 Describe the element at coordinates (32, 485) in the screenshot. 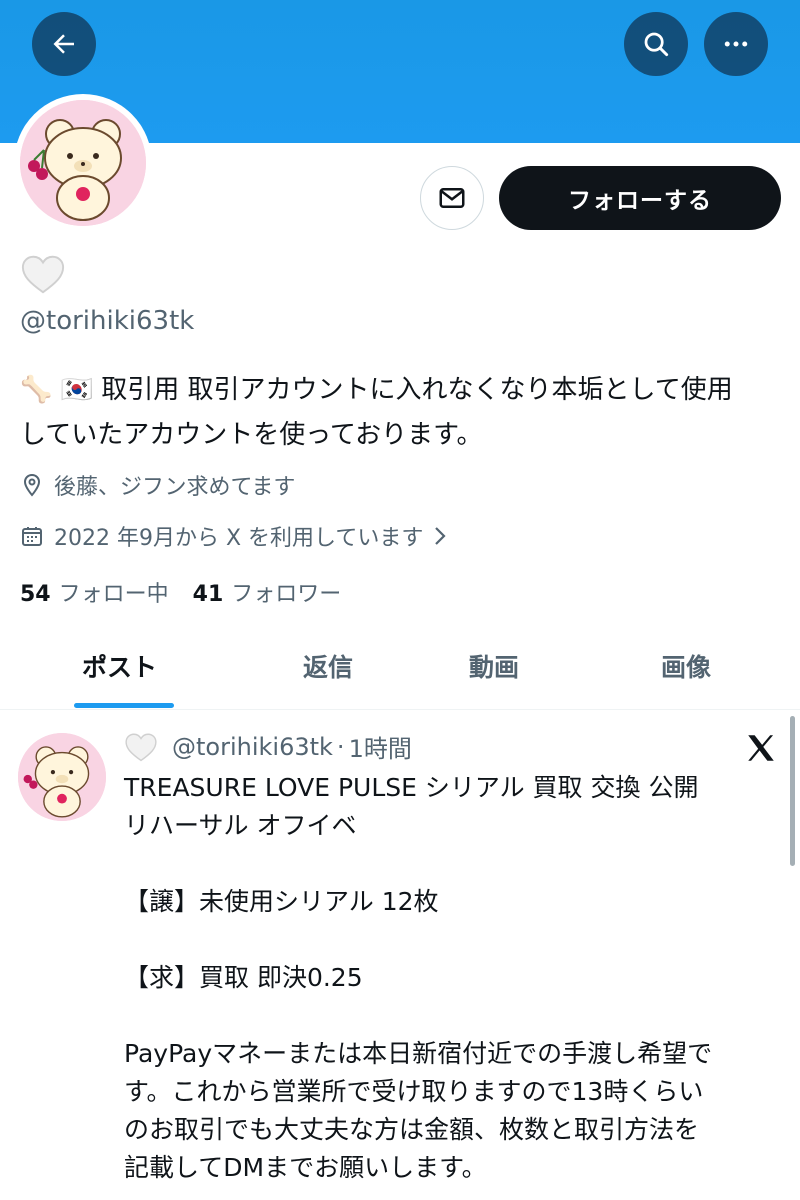

I see `location-pin-icon` at that location.